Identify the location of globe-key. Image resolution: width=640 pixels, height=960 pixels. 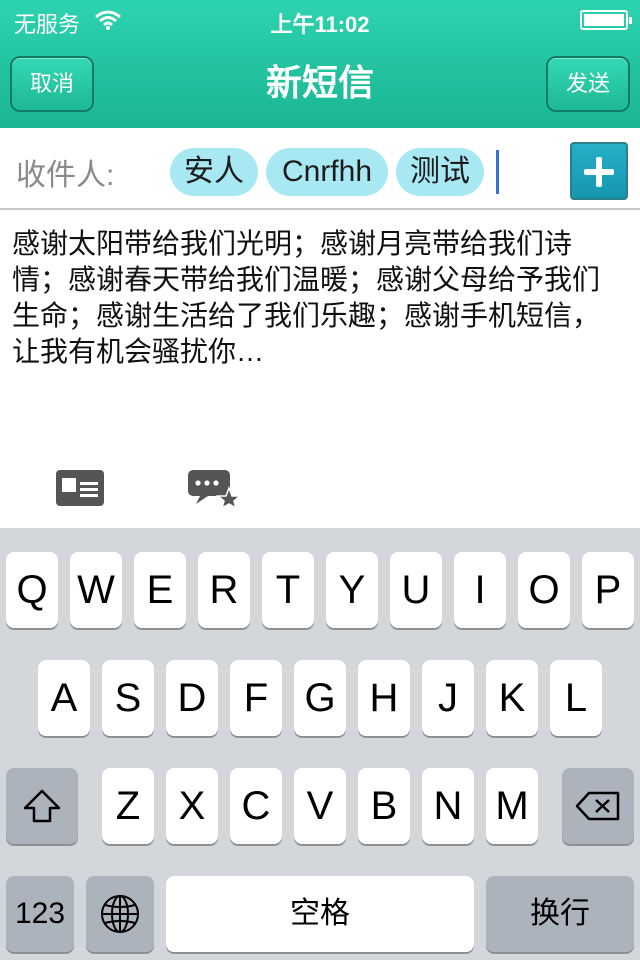
(120, 914).